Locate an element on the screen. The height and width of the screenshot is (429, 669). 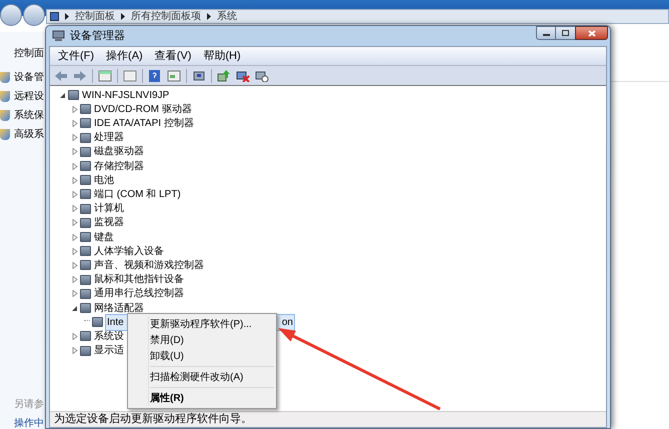
tree-item: 系统设 is located at coordinates (109, 336).